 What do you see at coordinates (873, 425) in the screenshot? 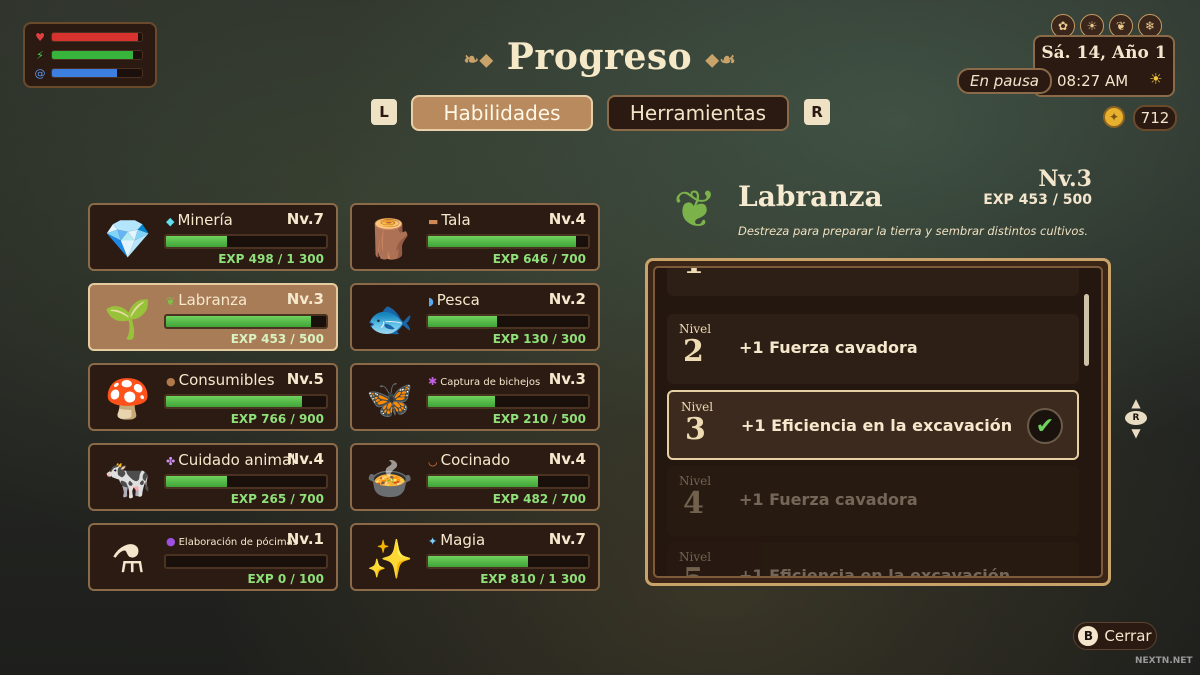
I see `level-row-3: Nivel 3 +1 Eficiencia en la excavación ✔` at bounding box center [873, 425].